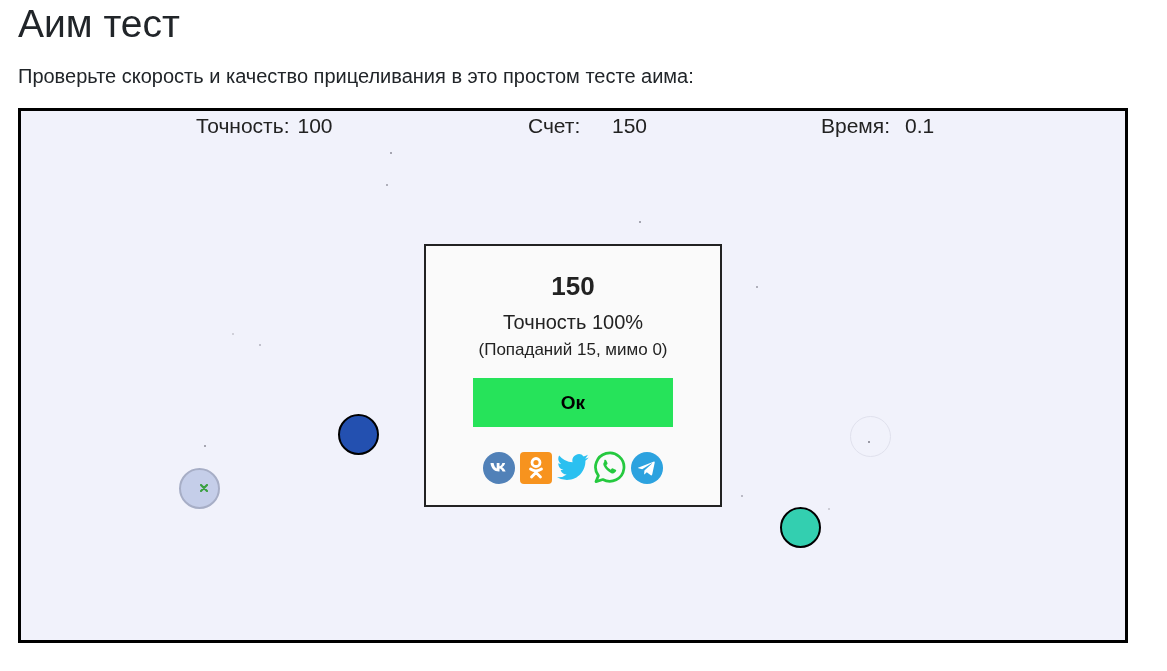 This screenshot has height=671, width=1167. I want to click on paper-plane-icon, so click(647, 467).